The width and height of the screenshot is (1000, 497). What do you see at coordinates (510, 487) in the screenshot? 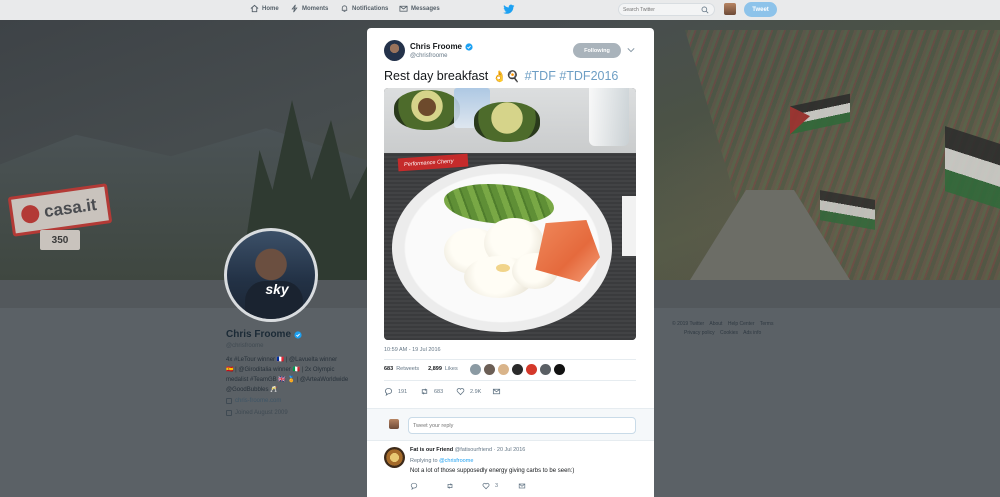
I see `reply-actions: 3` at bounding box center [510, 487].